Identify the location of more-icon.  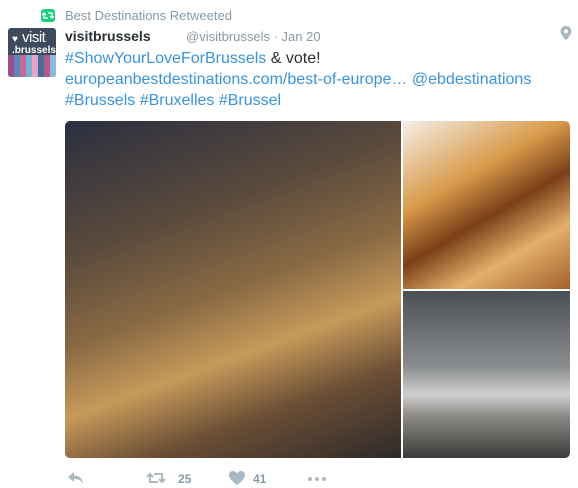
(317, 479).